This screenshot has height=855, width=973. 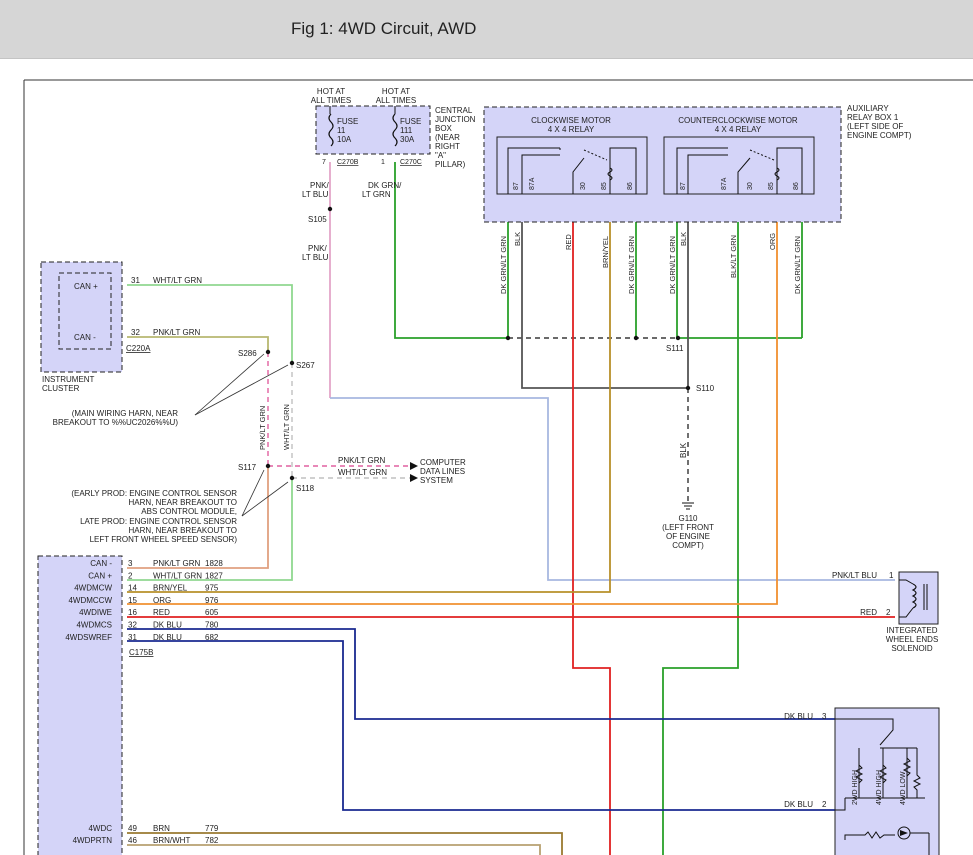 What do you see at coordinates (132, 840) in the screenshot?
I see `module-pin-pin: 46` at bounding box center [132, 840].